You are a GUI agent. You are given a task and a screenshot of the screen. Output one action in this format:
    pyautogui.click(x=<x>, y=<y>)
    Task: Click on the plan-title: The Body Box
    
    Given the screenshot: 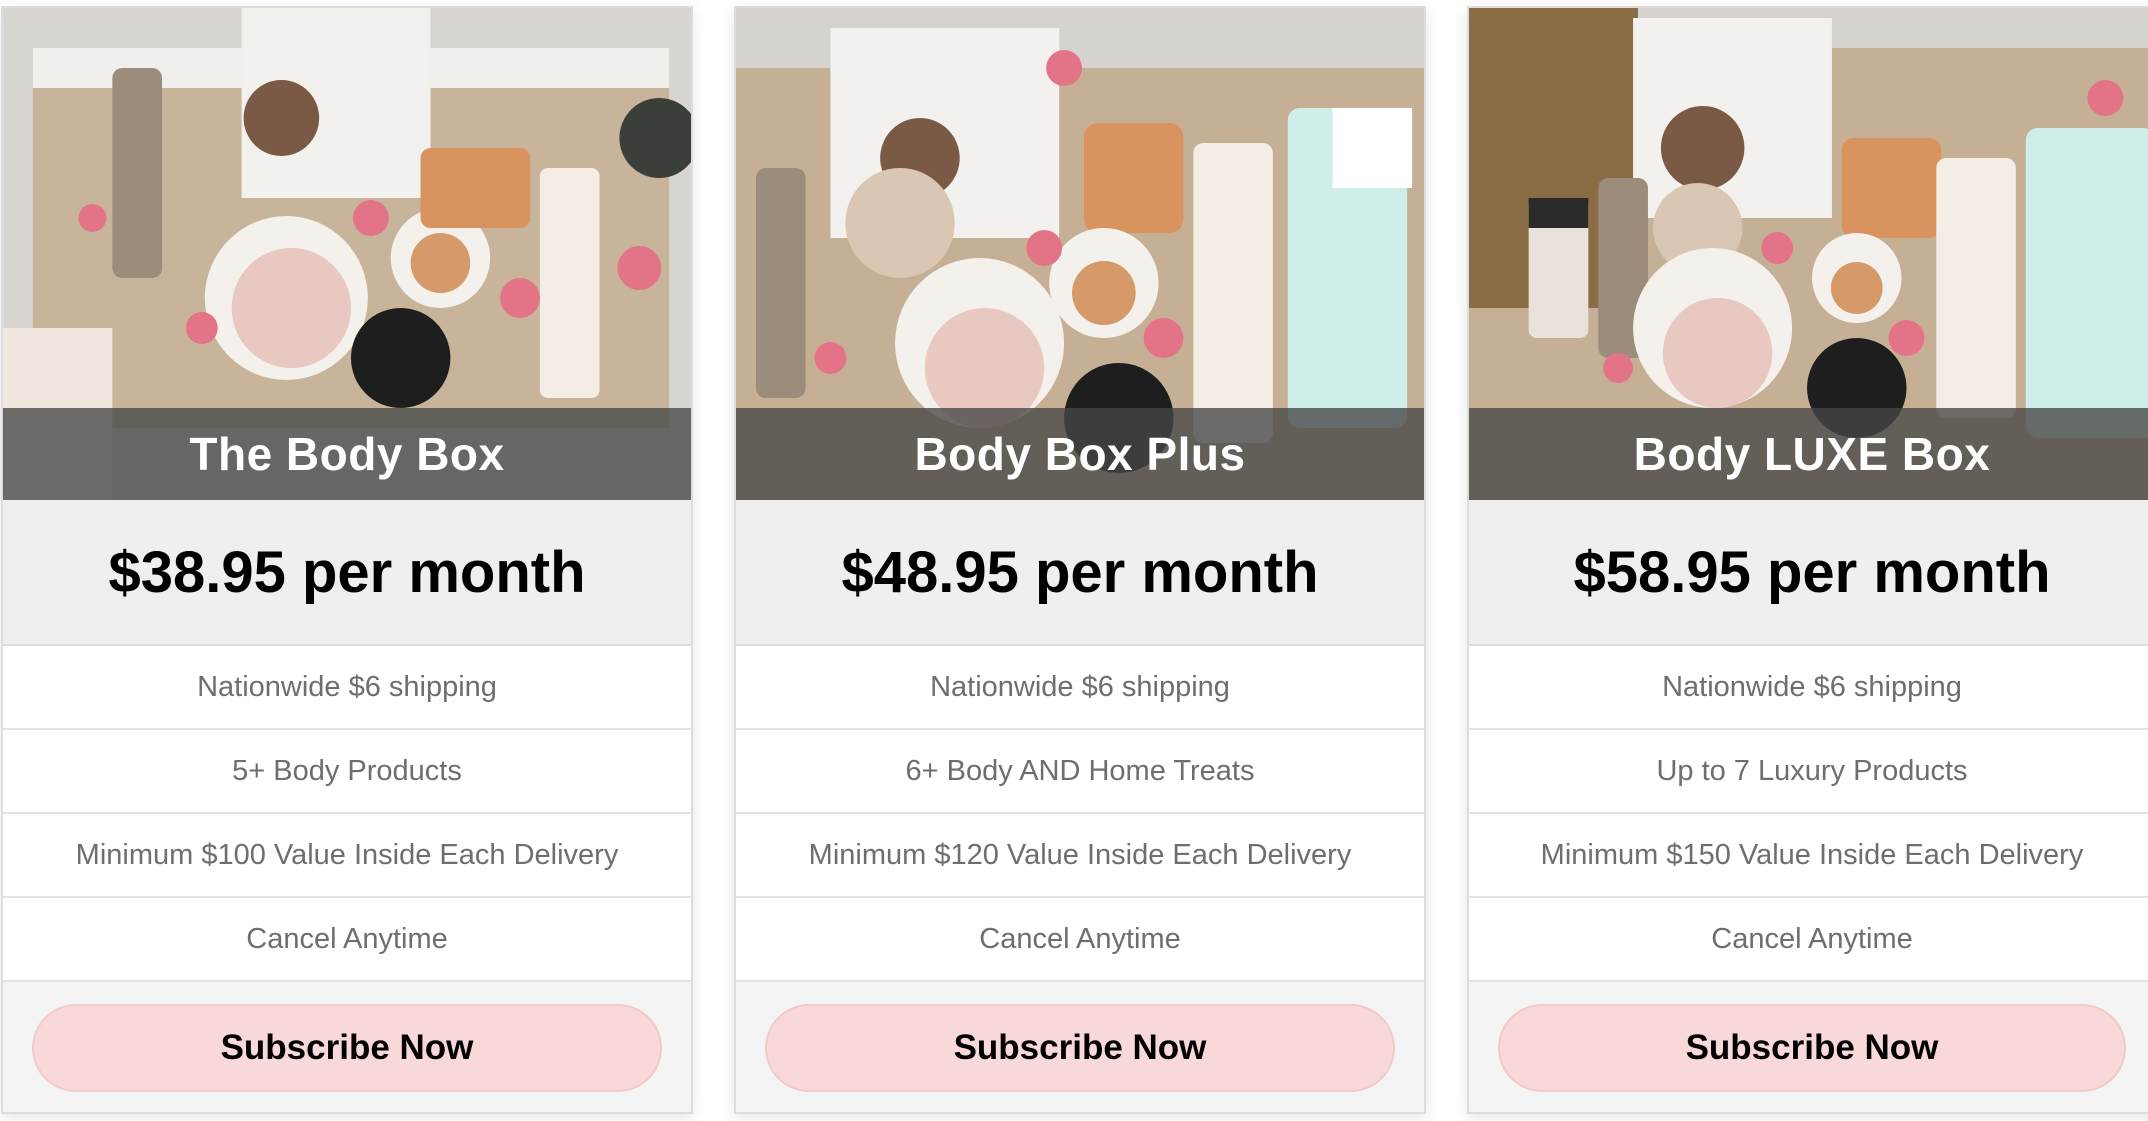 What is the action you would take?
    pyautogui.click(x=347, y=454)
    